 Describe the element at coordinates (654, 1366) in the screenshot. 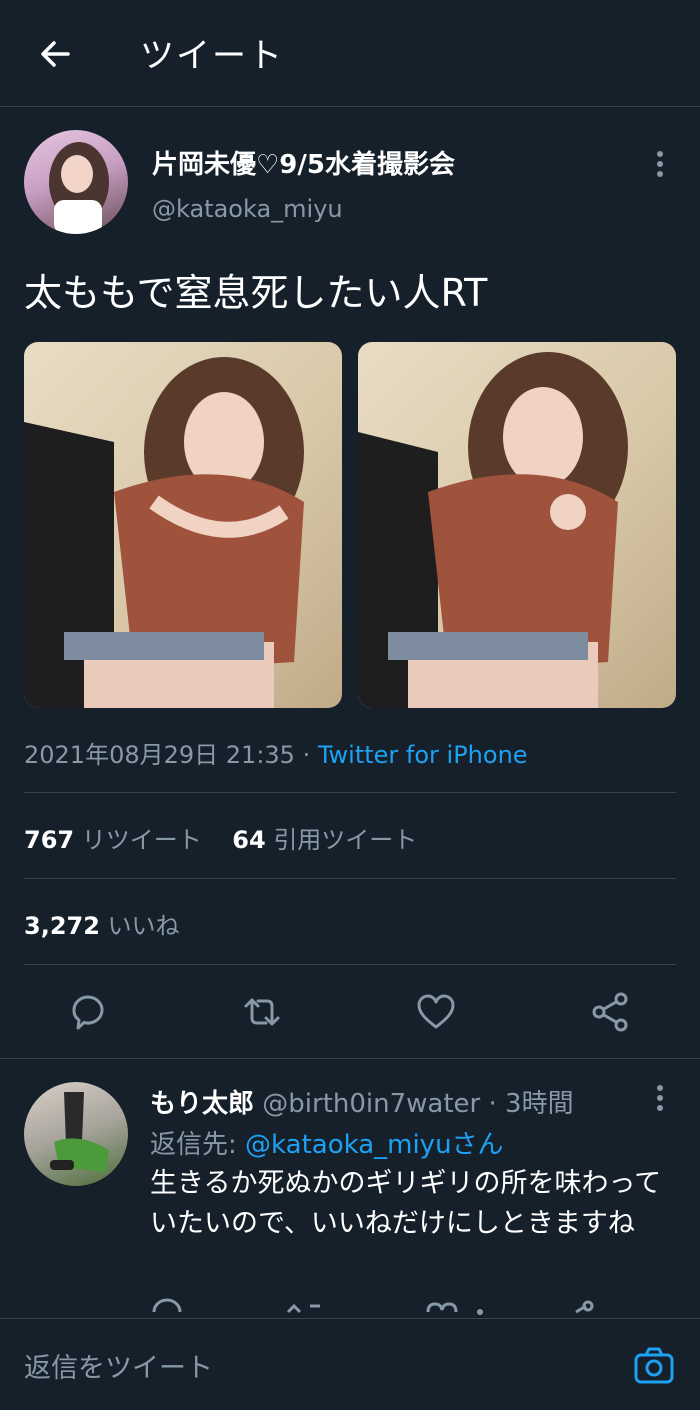

I see `camera-icon` at that location.